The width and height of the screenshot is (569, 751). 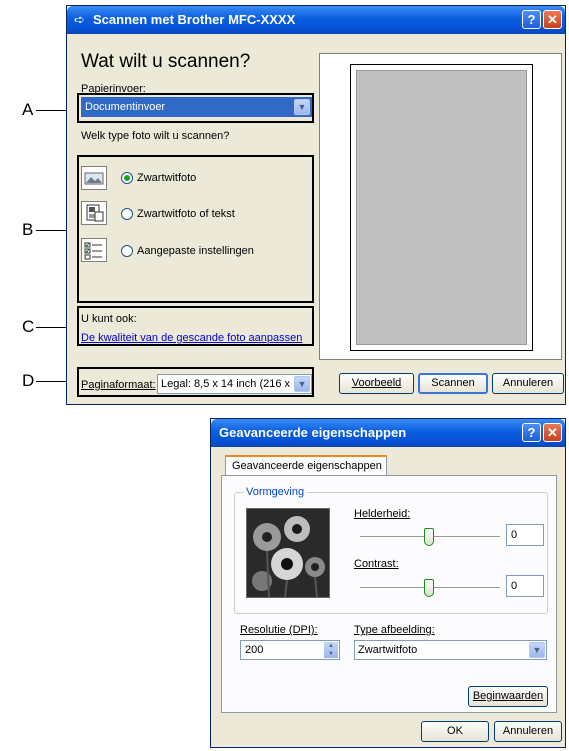 I want to click on scanner-icon: ➪, so click(x=79, y=19).